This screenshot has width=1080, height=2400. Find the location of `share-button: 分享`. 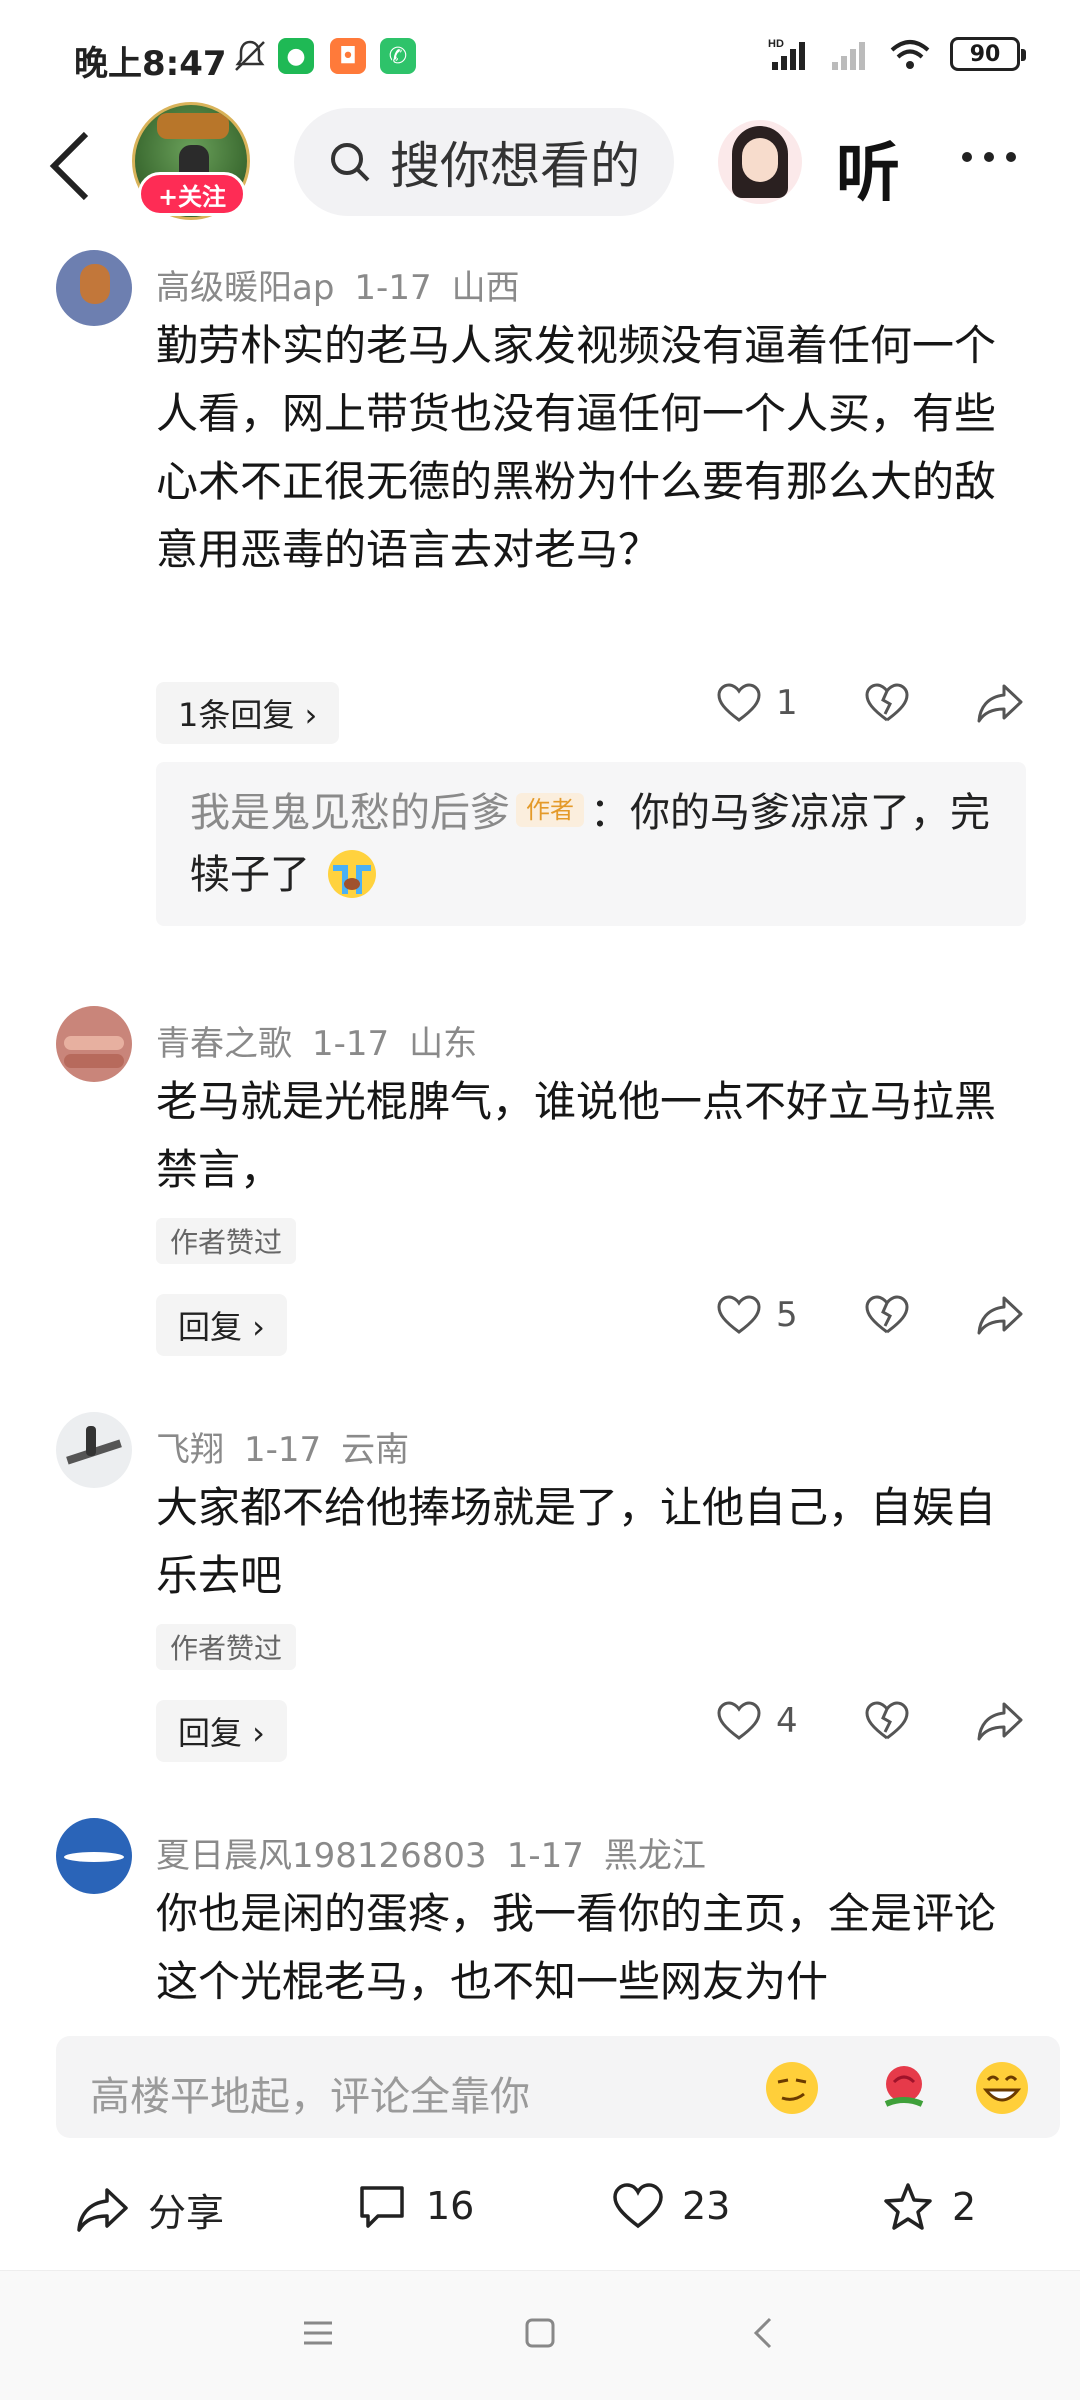

share-button: 分享 is located at coordinates (150, 2209).